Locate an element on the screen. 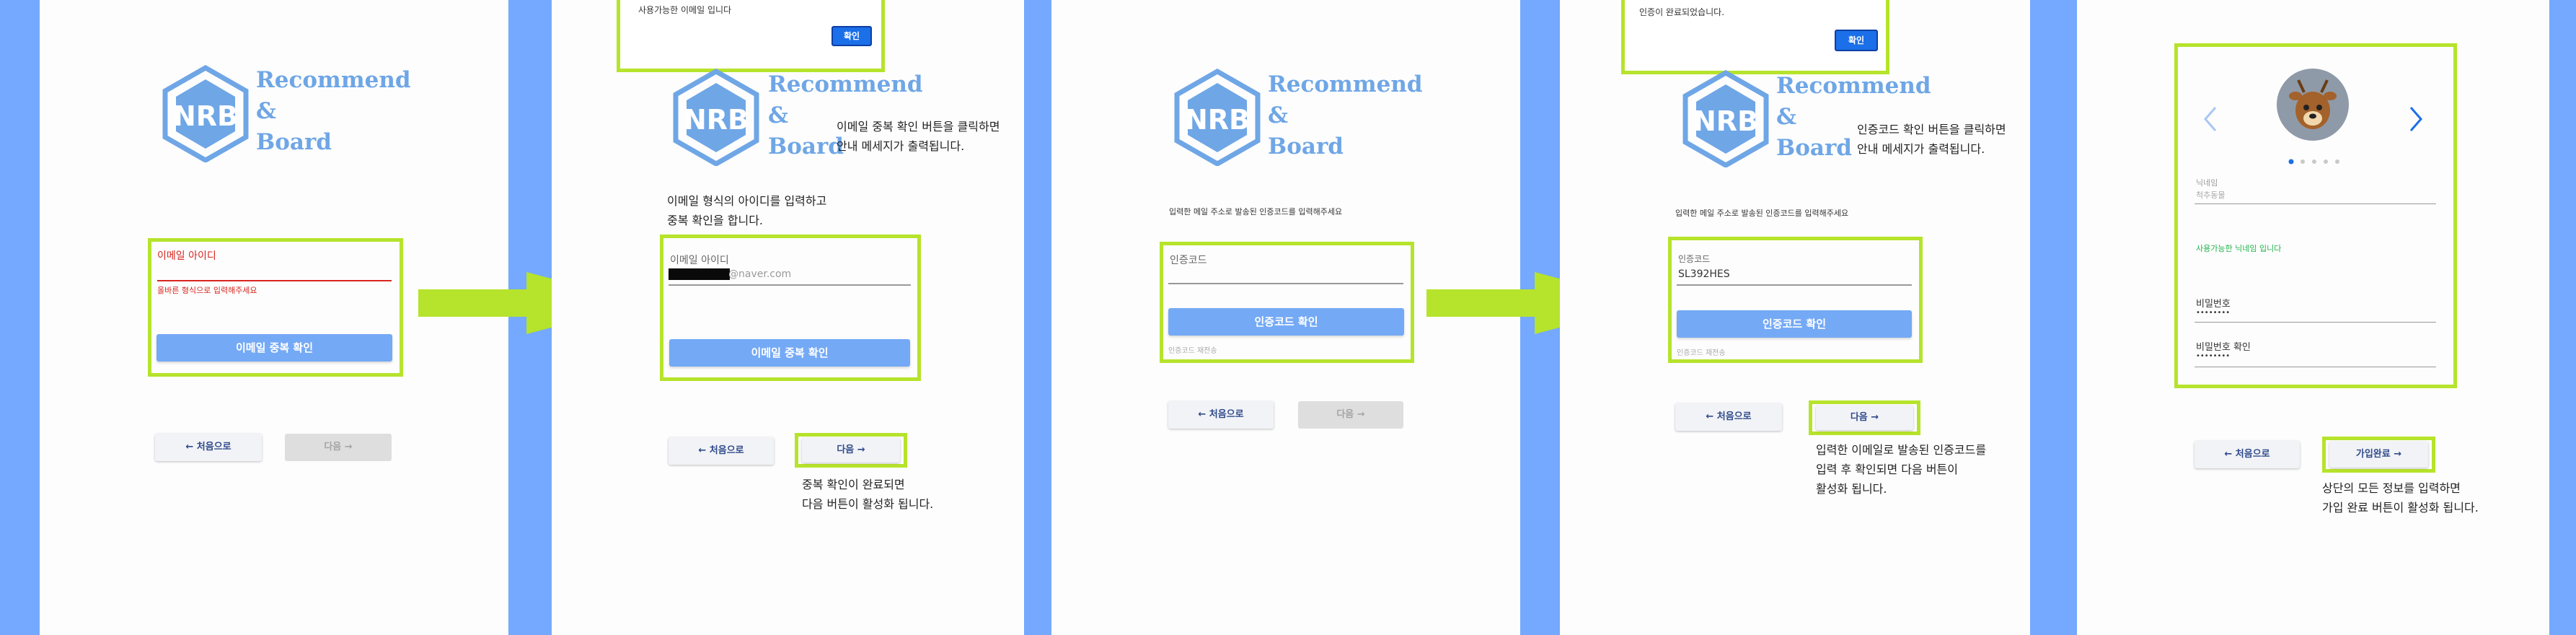  note-next-enabled: 중복 확인이 완료되면 다음 버튼이 활성화 됩니다. is located at coordinates (868, 494).